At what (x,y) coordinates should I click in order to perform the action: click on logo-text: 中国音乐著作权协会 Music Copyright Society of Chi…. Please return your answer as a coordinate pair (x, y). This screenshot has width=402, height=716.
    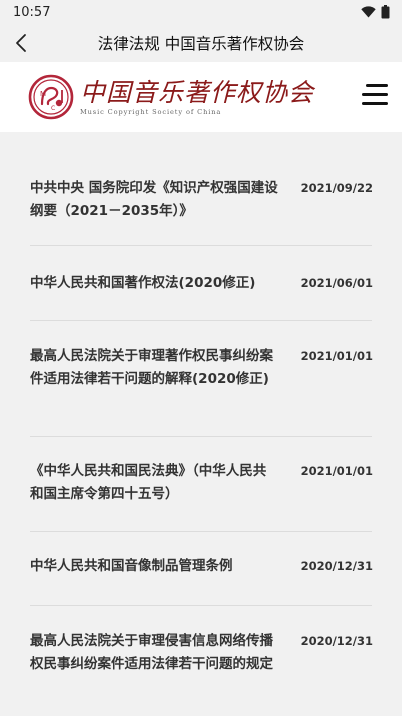
    Looking at the image, I should click on (197, 96).